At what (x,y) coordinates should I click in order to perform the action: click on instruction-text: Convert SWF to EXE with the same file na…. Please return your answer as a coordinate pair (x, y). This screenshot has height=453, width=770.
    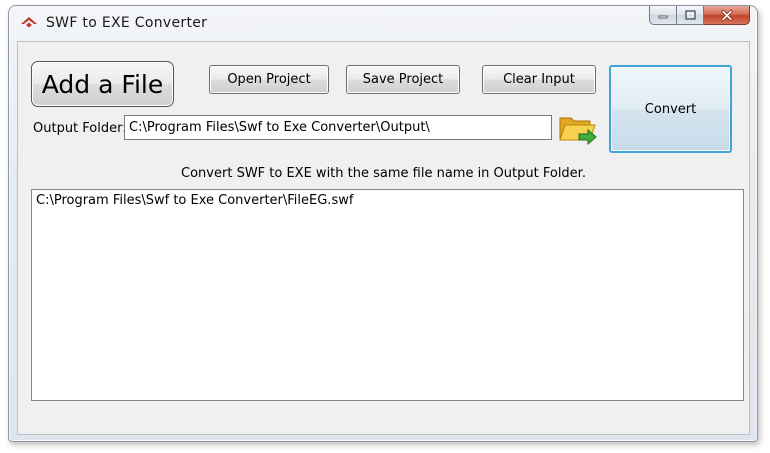
    Looking at the image, I should click on (383, 173).